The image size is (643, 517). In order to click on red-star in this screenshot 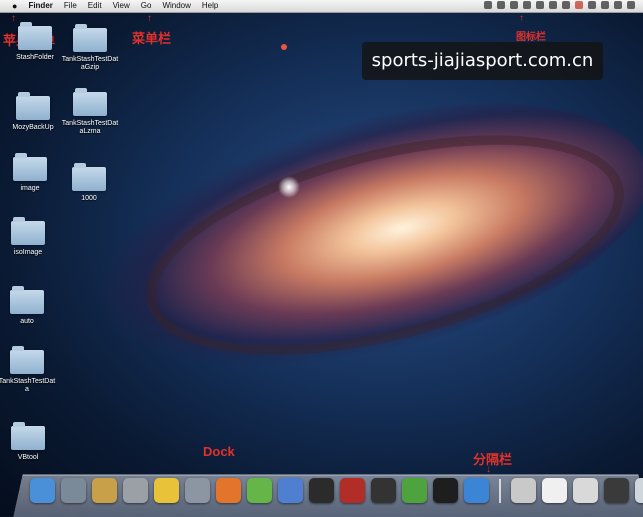, I will do `click(284, 47)`.